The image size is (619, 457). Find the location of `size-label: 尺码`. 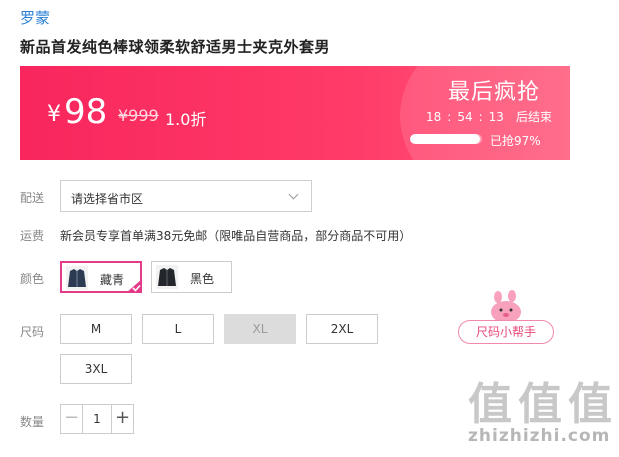

size-label: 尺码 is located at coordinates (32, 332).